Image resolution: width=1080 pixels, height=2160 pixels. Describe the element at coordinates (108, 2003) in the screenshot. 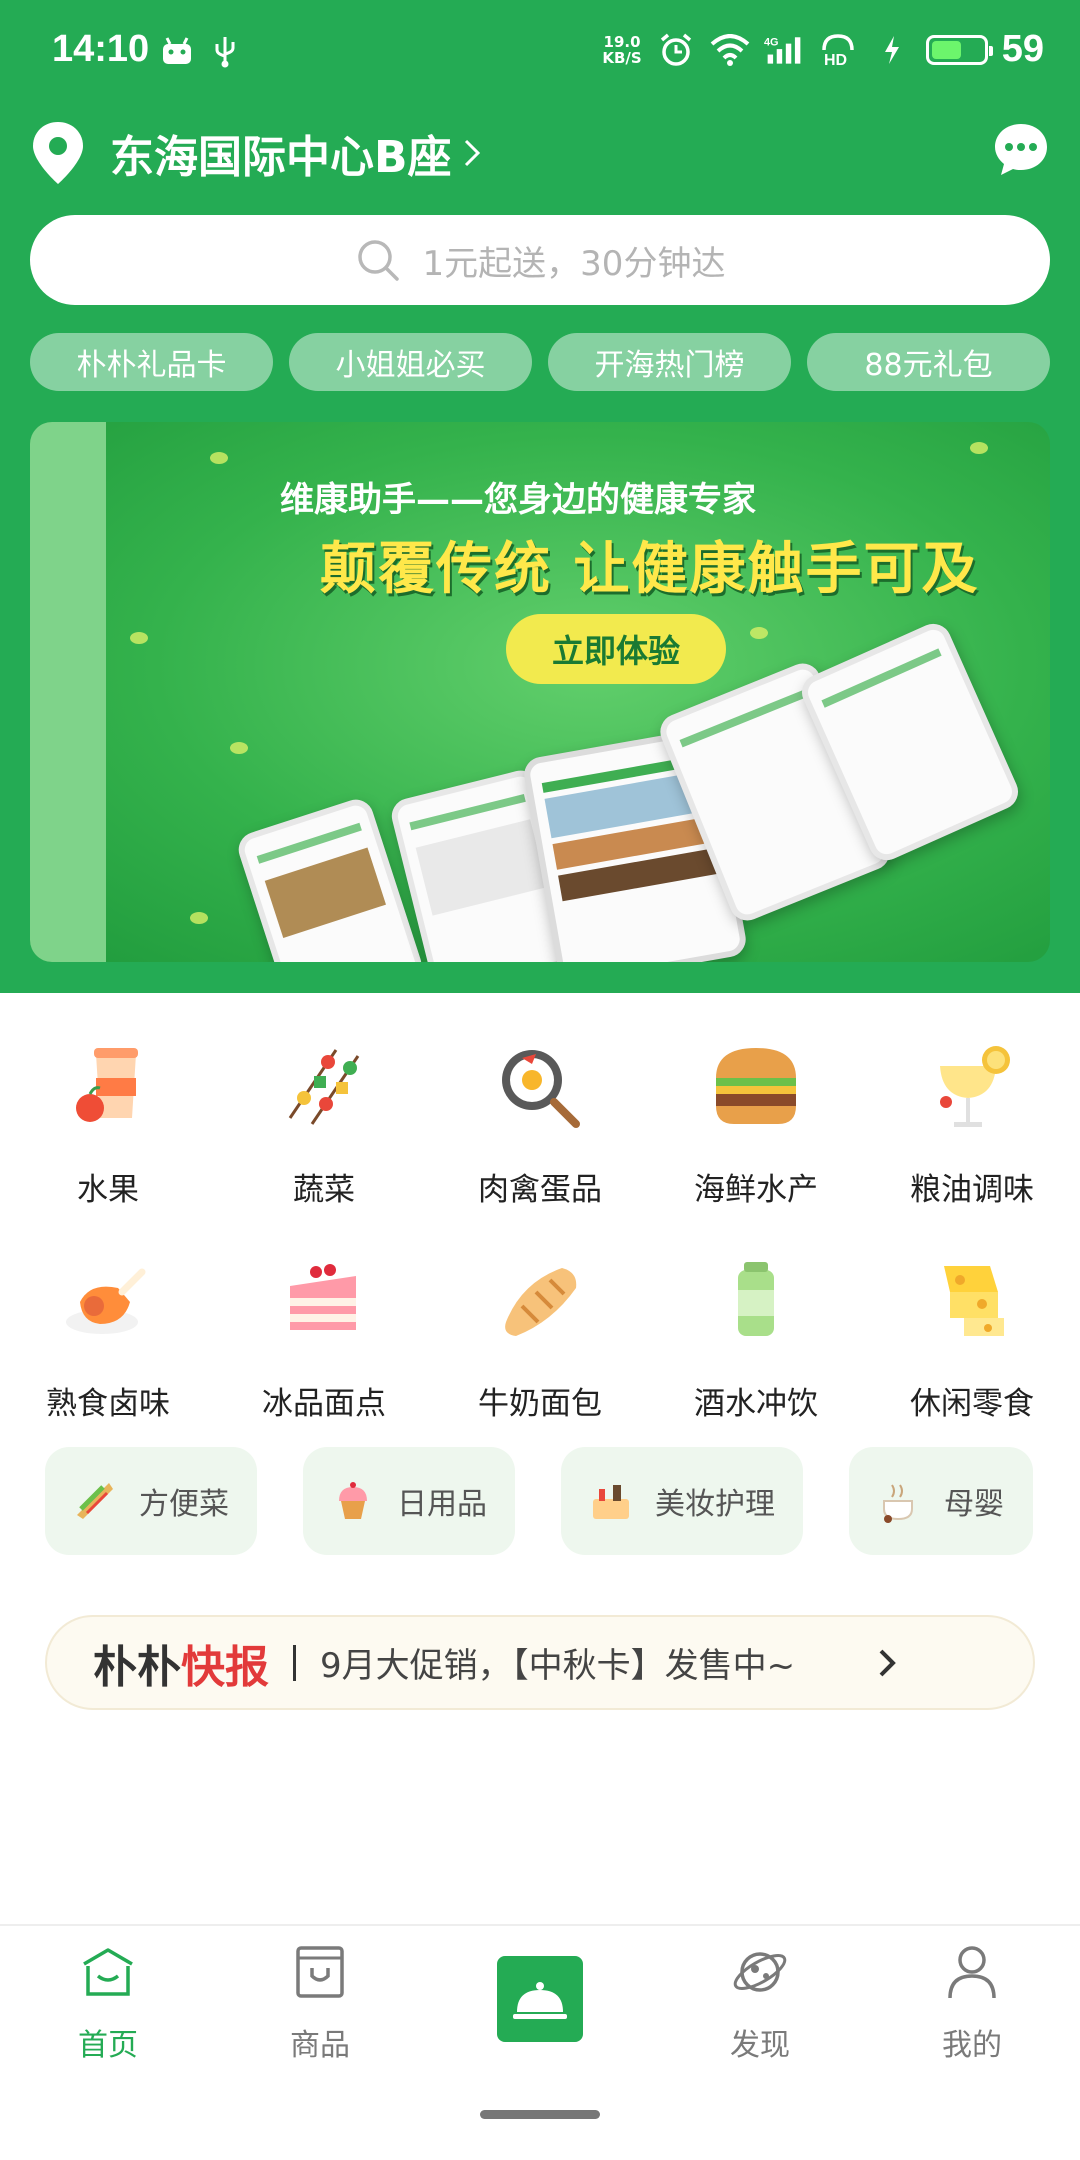

I see `nav-home: 首页` at that location.